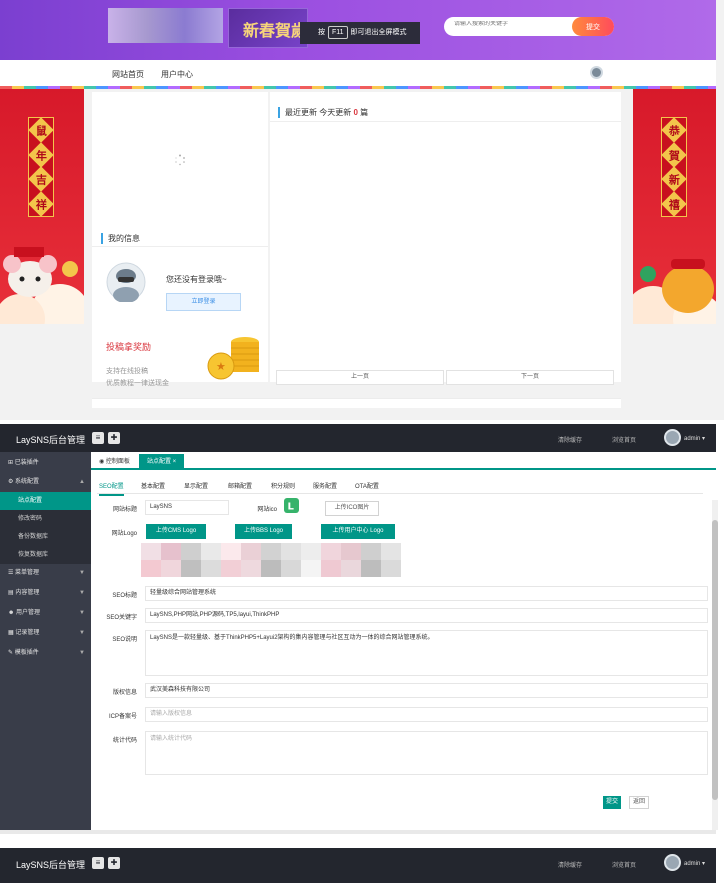 The width and height of the screenshot is (724, 883). I want to click on couplet-char: 年, so click(41, 155).